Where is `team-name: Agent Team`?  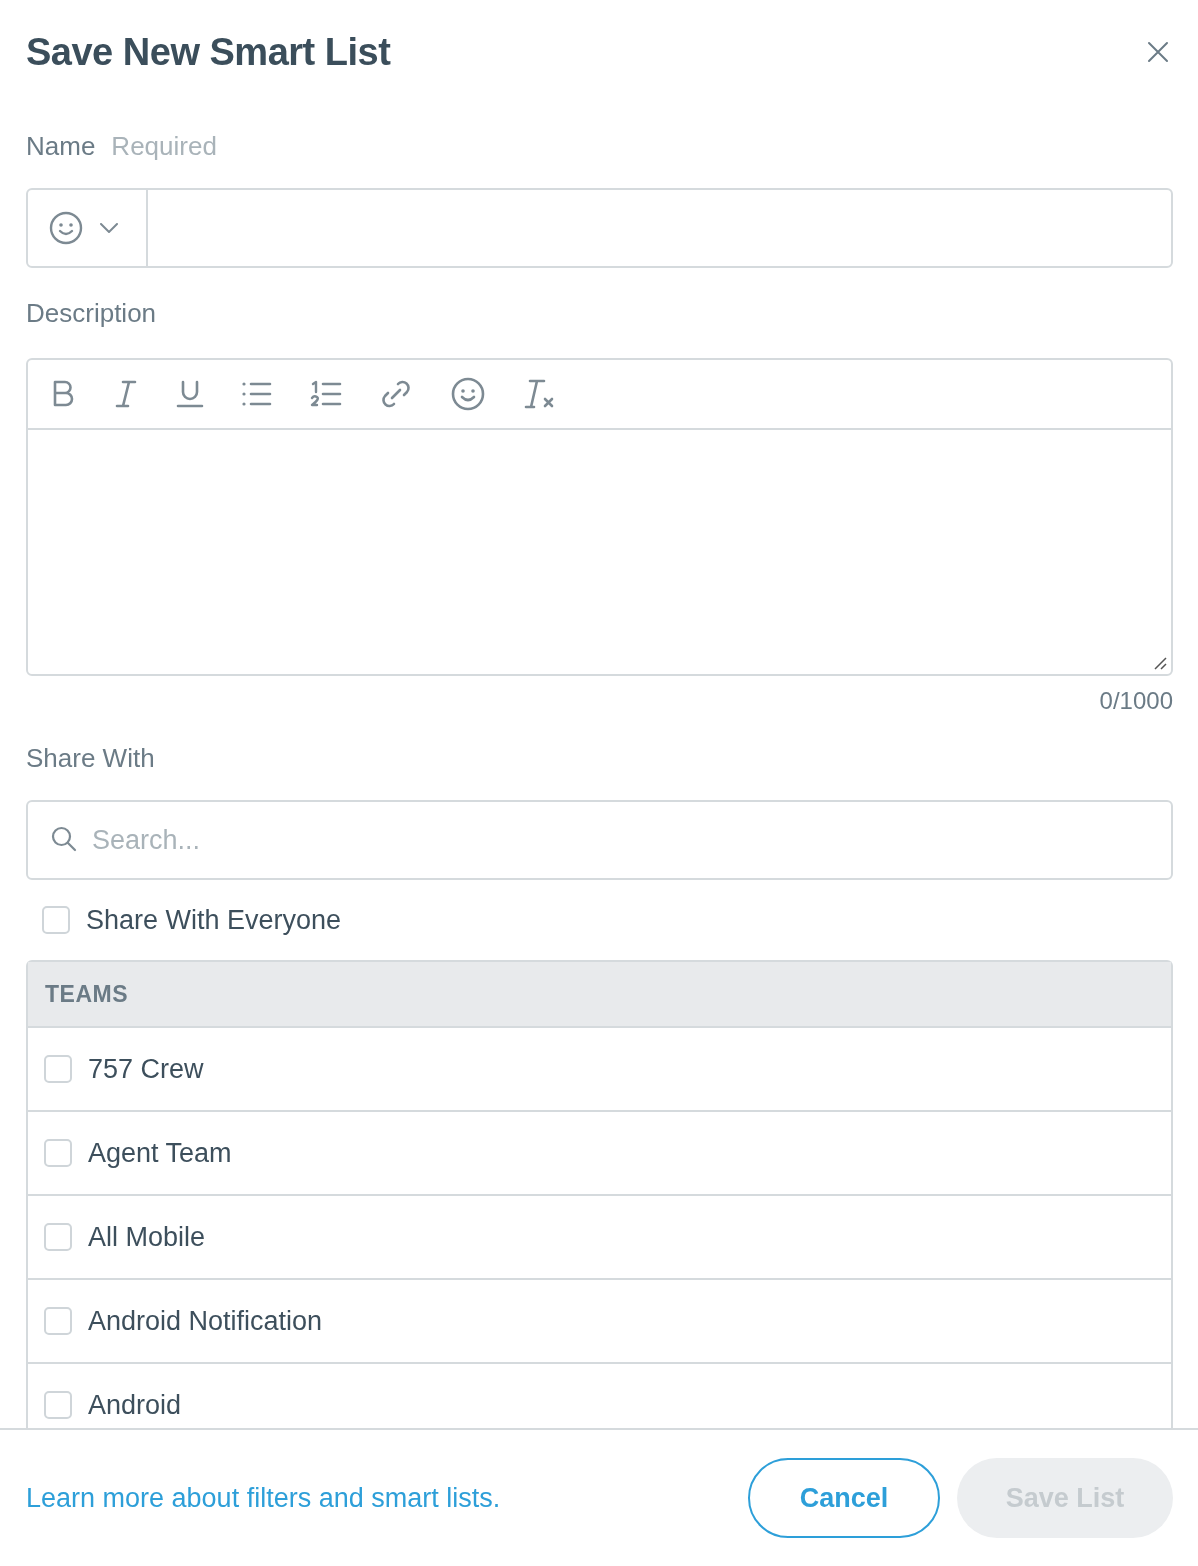 team-name: Agent Team is located at coordinates (160, 1153).